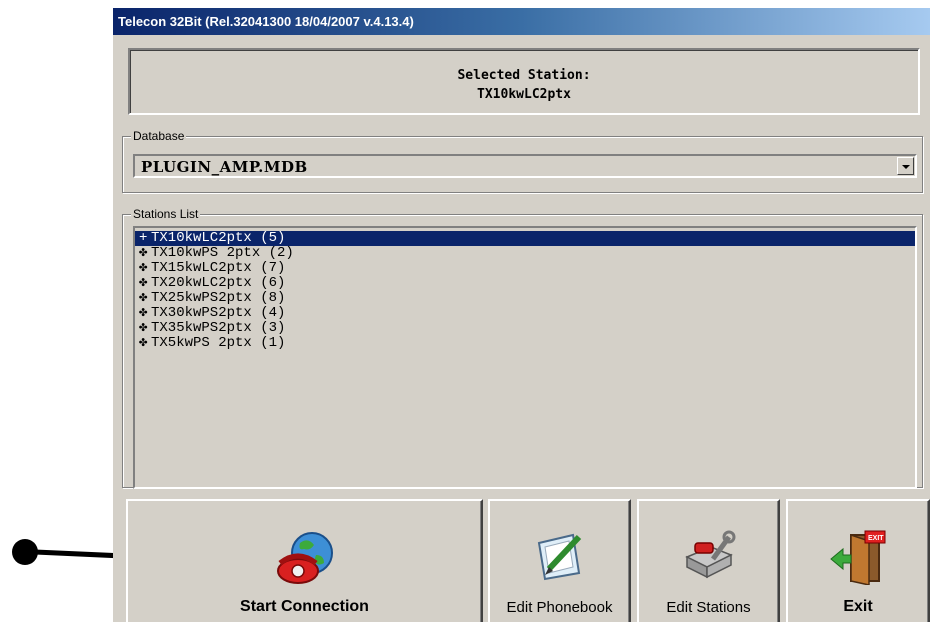 This screenshot has height=622, width=930. I want to click on station-label: TX35kwPS2ptx (3), so click(218, 328).